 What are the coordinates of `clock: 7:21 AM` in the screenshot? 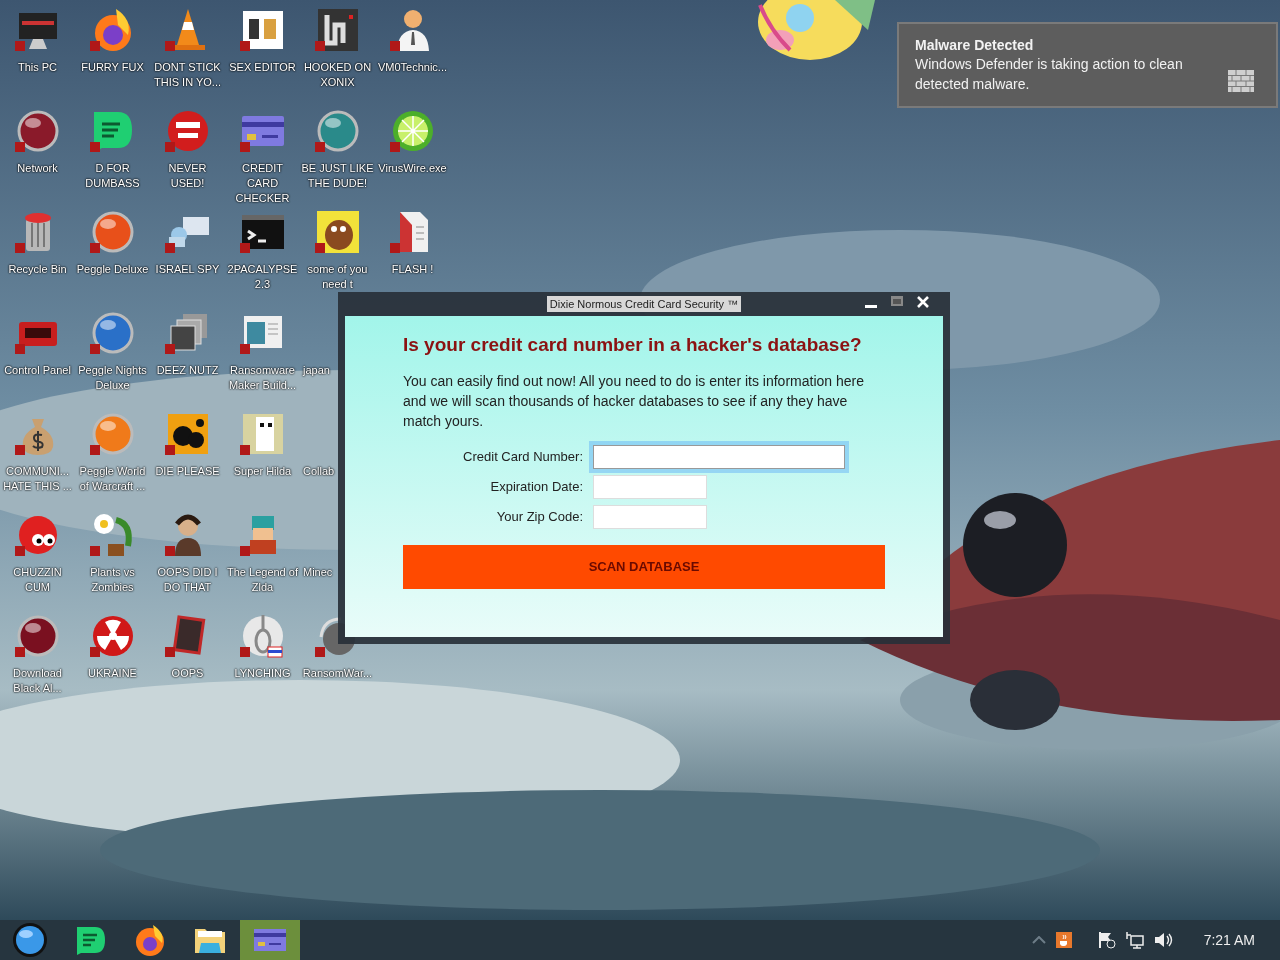 It's located at (1229, 940).